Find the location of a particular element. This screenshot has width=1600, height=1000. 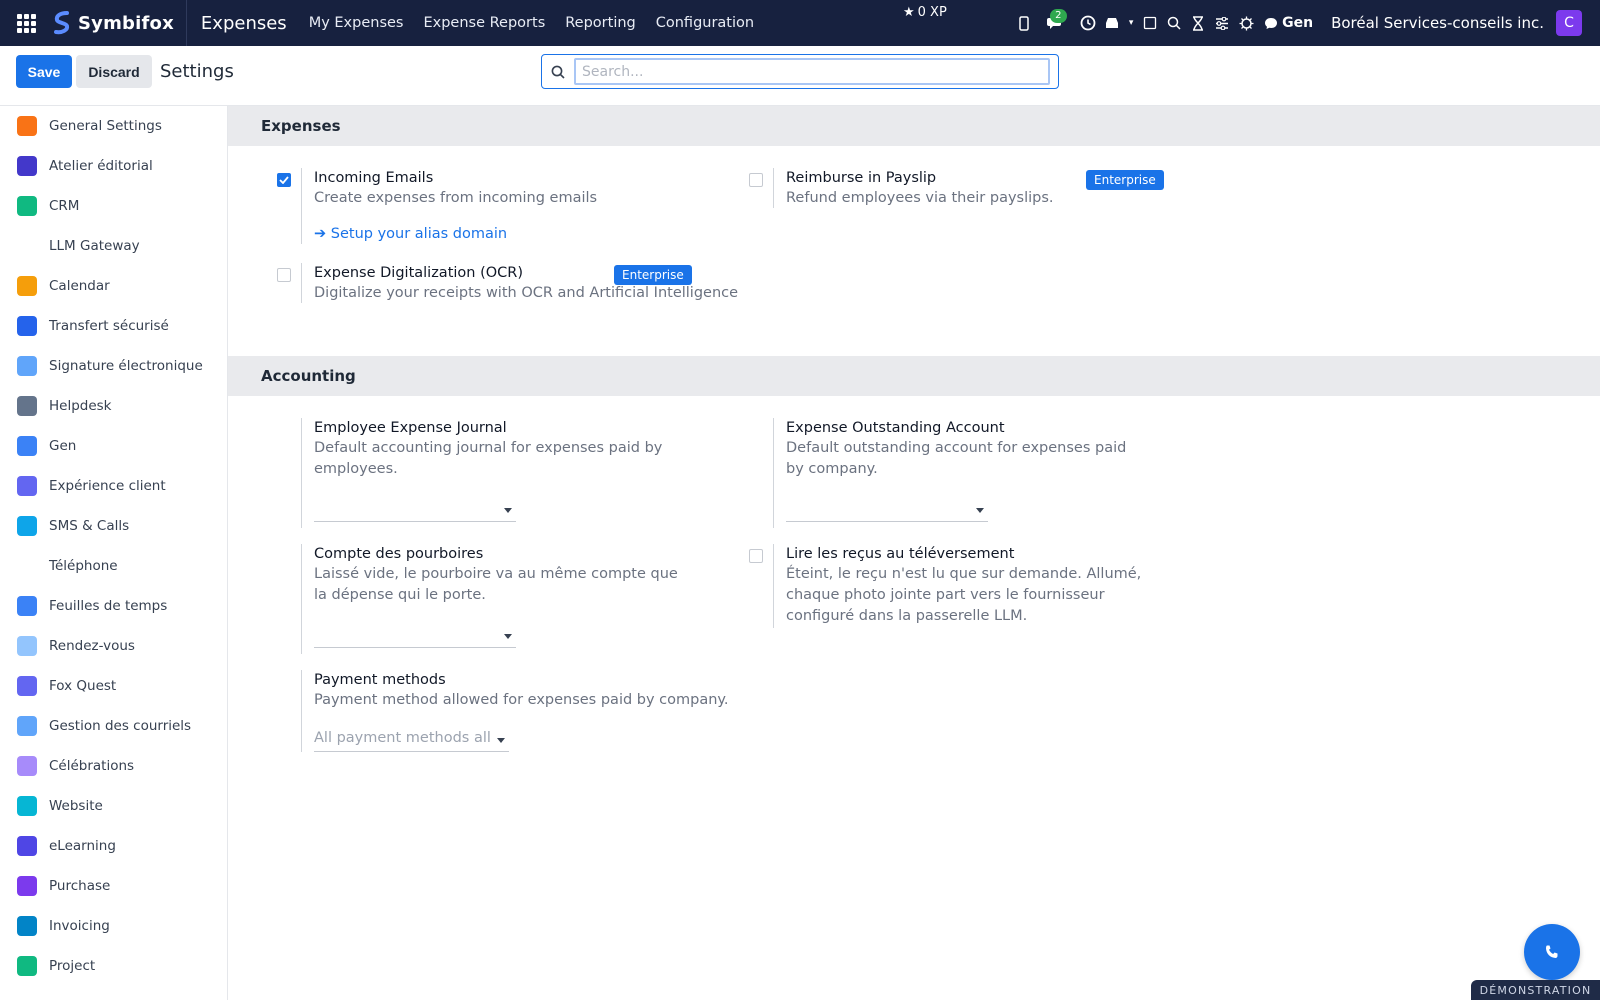

menu-reporting: Reporting is located at coordinates (600, 23).